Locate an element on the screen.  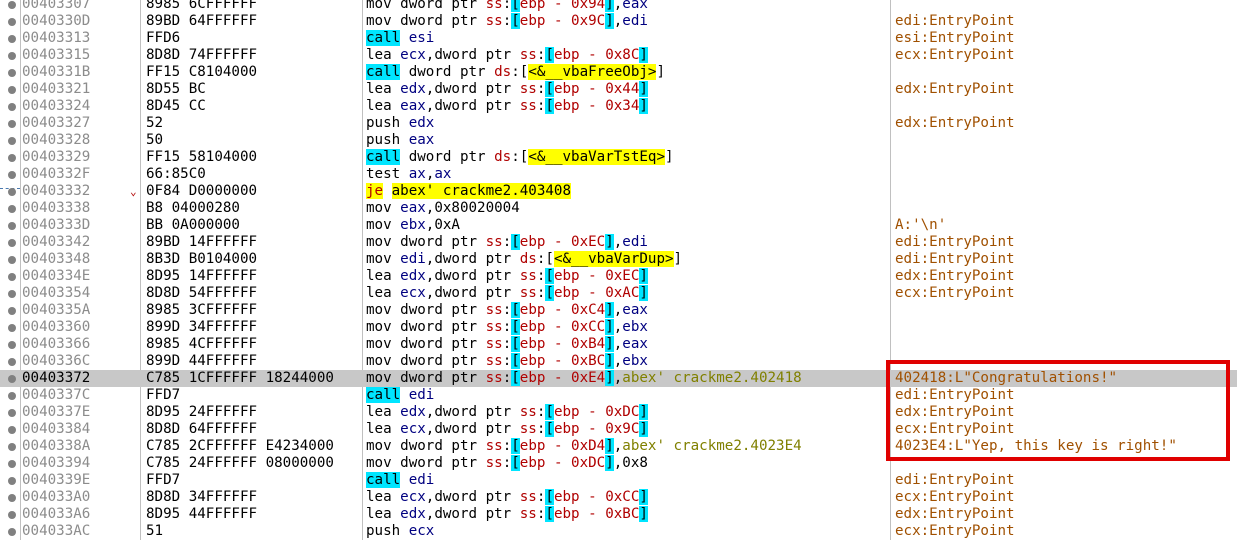
instruction-token: ,dword ptr is located at coordinates (472, 429).